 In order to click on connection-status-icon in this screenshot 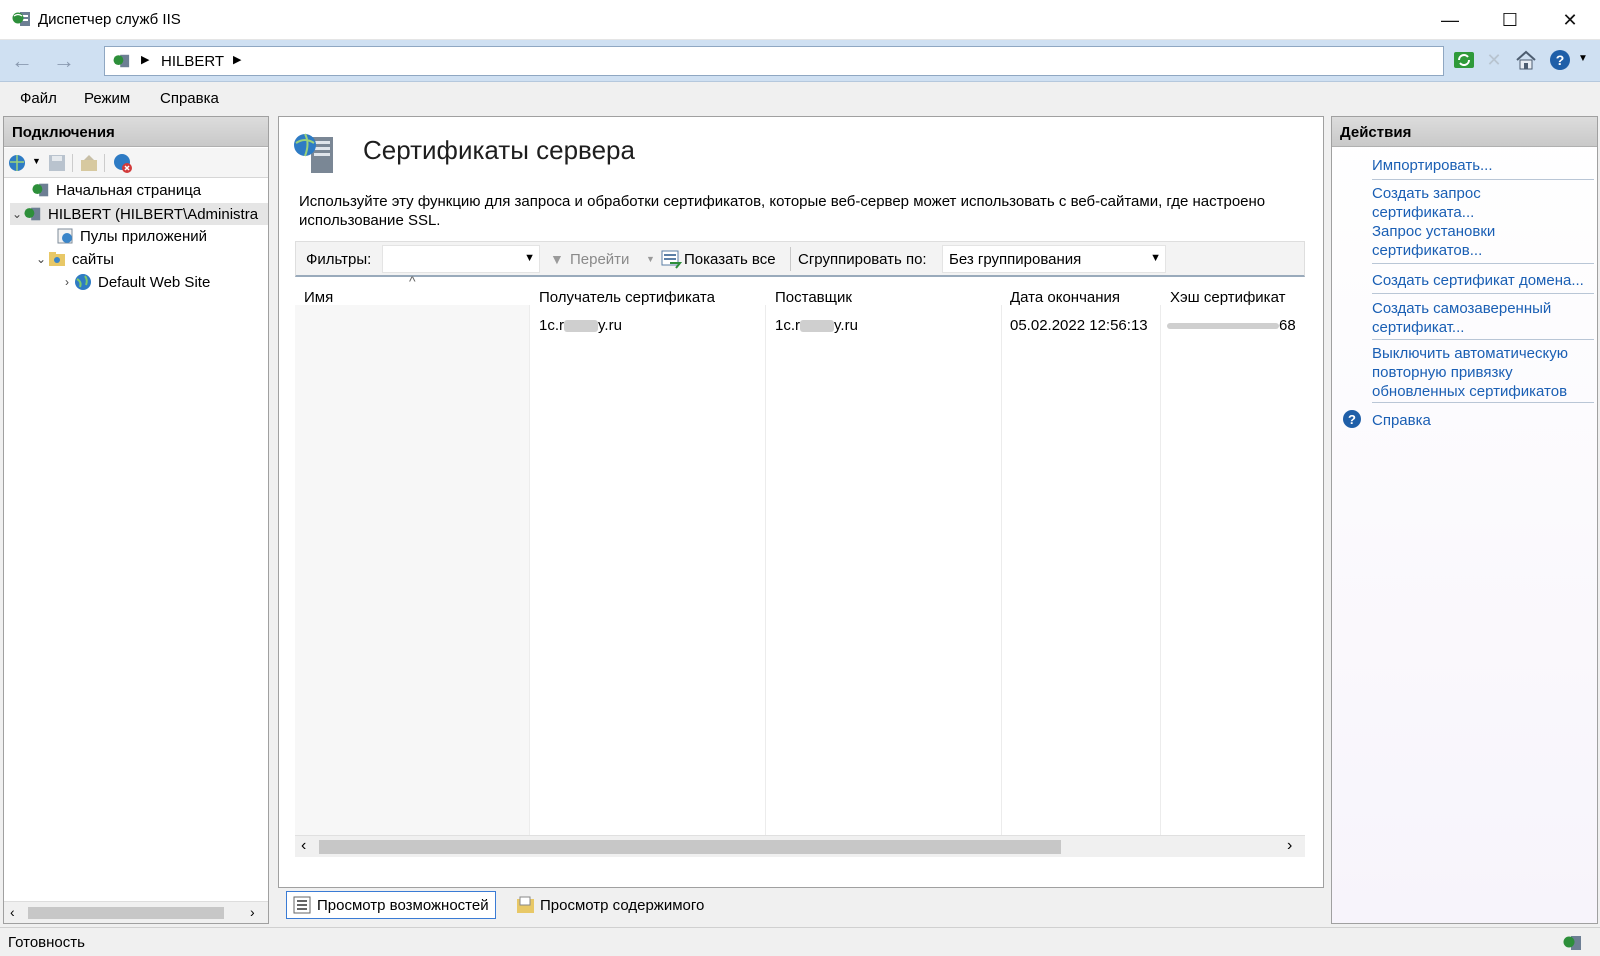, I will do `click(1572, 943)`.